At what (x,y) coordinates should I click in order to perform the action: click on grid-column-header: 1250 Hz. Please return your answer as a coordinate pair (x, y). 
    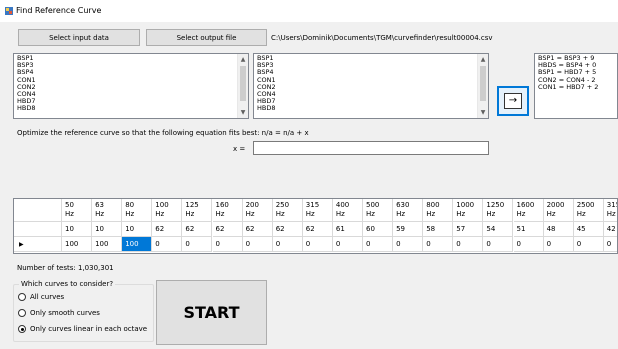
    Looking at the image, I should click on (498, 210).